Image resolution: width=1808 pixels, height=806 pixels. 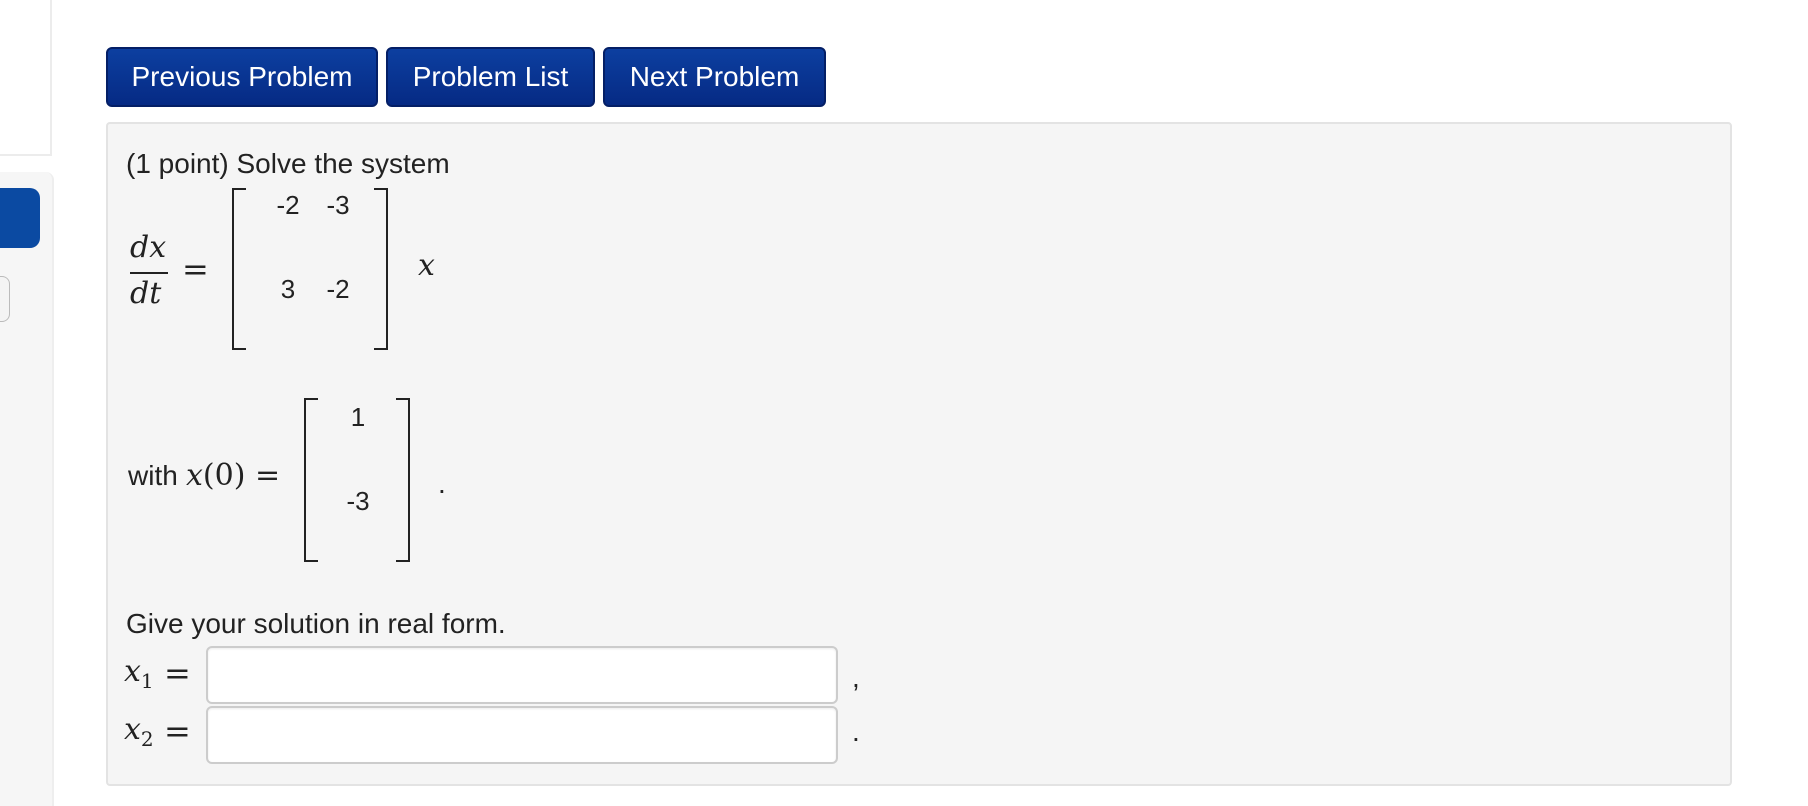 I want to click on sidebar-toggle-handle, so click(x=5, y=299).